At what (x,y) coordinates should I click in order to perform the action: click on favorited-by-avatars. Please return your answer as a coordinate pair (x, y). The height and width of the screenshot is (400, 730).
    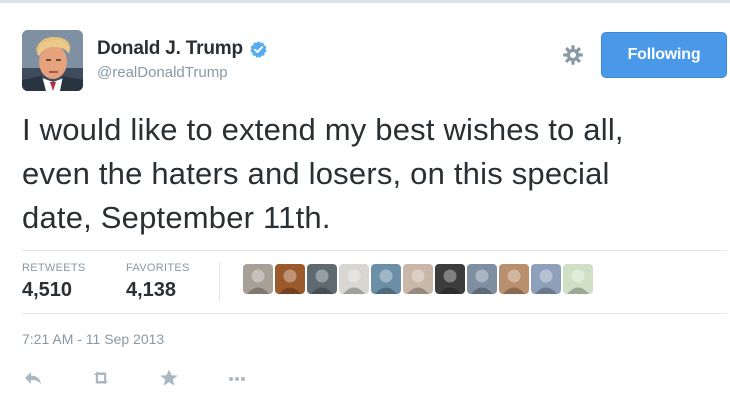
    Looking at the image, I should click on (419, 279).